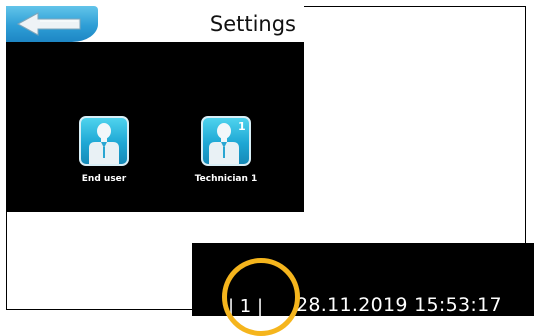  I want to click on technician-1-button: 1 Technician 1, so click(226, 150).